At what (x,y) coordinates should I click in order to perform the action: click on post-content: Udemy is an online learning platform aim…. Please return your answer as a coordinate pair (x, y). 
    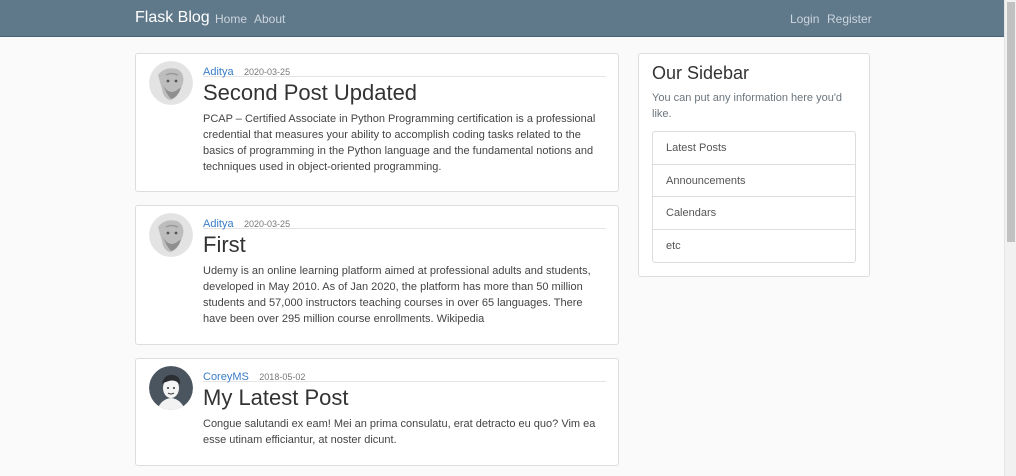
    Looking at the image, I should click on (397, 295).